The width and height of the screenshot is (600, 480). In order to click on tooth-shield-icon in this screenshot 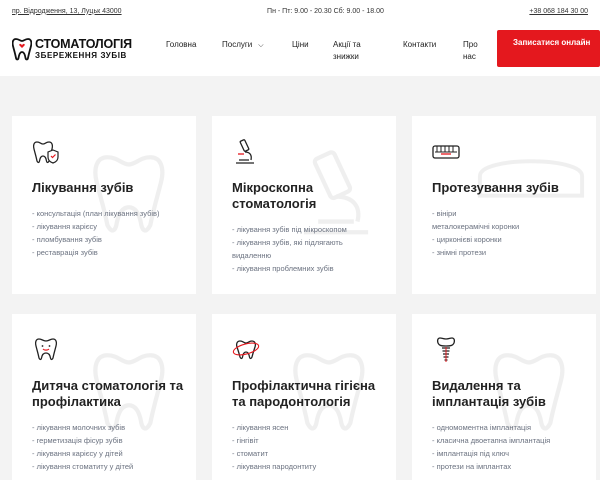, I will do `click(45, 152)`.